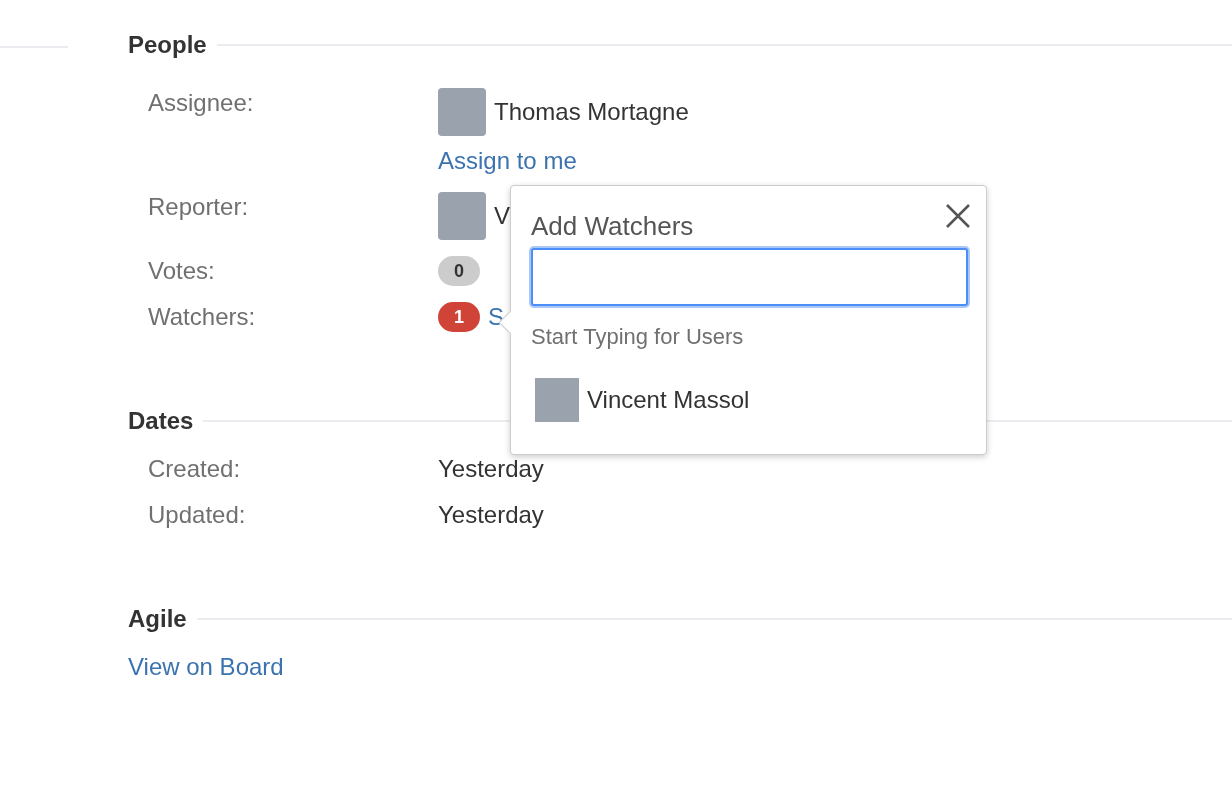  I want to click on field-label: Created:, so click(194, 468).